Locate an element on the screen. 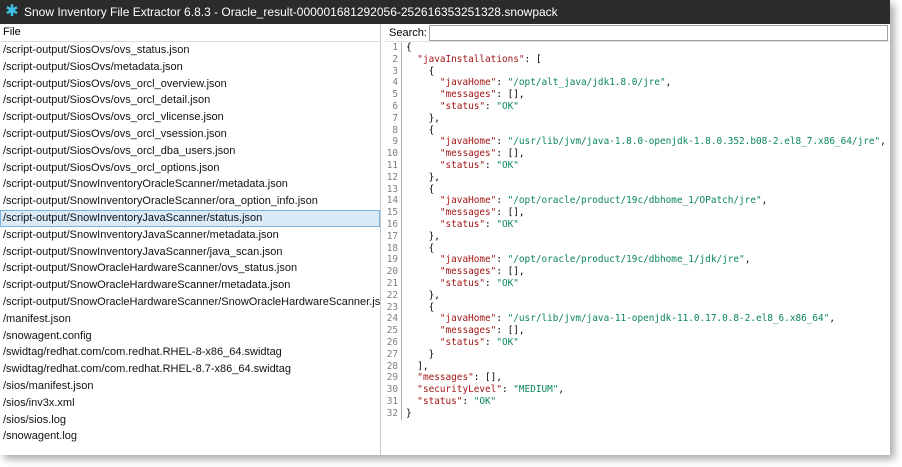 The image size is (902, 467). line-number: 30 is located at coordinates (392, 390).